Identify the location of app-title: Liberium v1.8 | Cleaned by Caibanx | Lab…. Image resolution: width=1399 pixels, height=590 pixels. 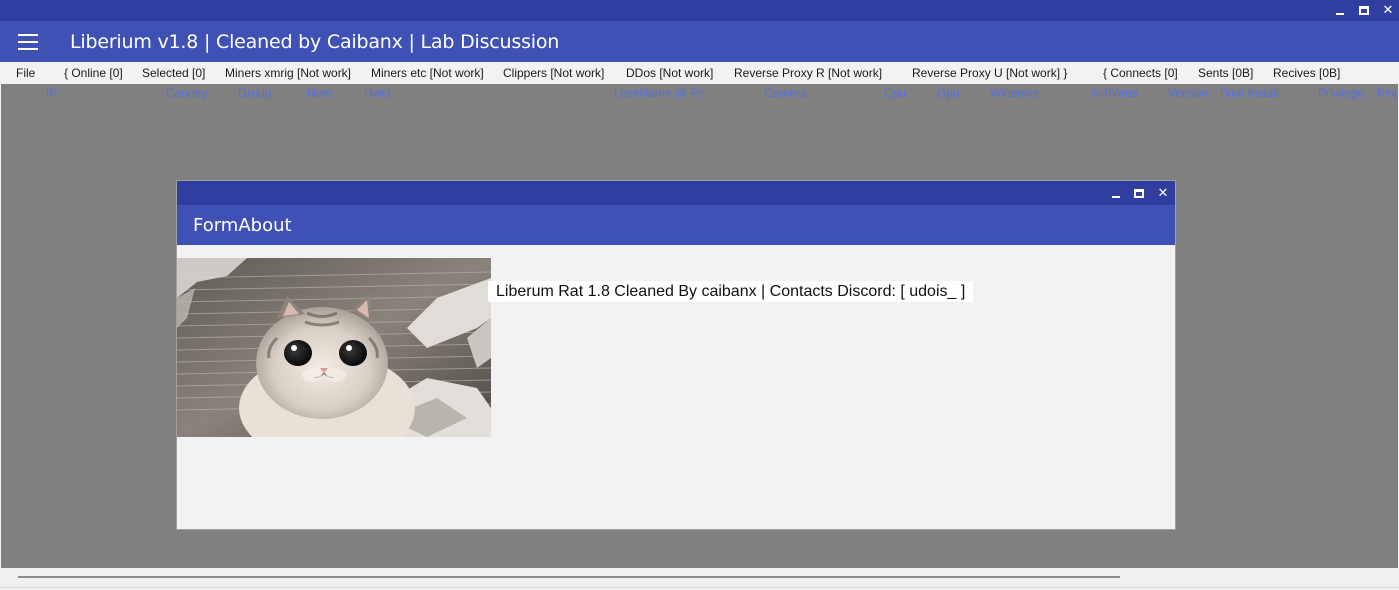
(315, 42).